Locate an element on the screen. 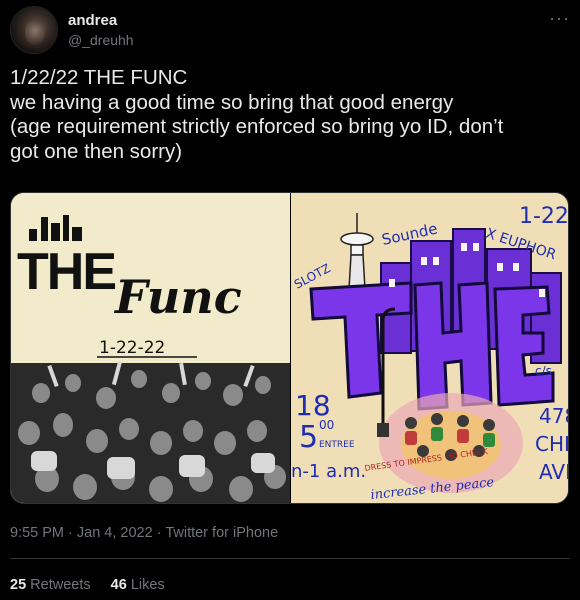 The width and height of the screenshot is (580, 600). retweets-count: 25 is located at coordinates (18, 585).